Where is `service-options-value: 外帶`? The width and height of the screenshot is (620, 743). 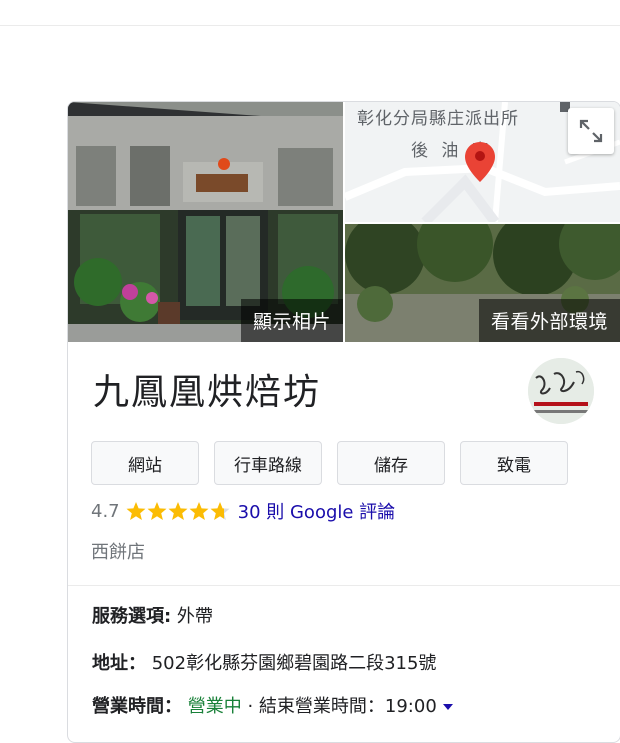
service-options-value: 外帶 is located at coordinates (192, 616).